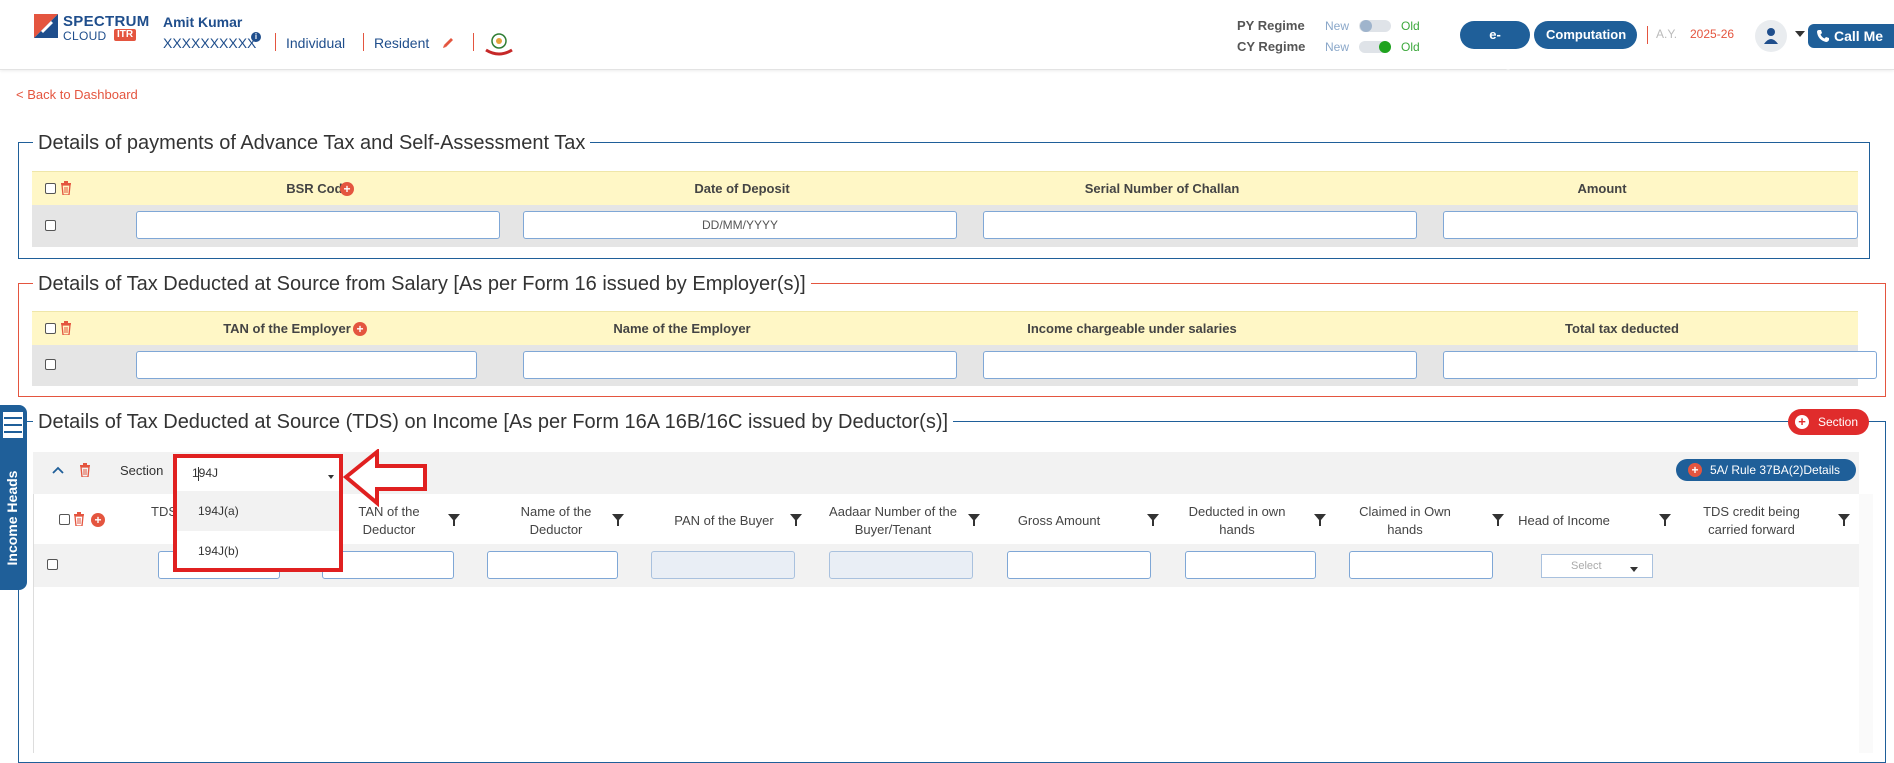 This screenshot has height=763, width=1894. Describe the element at coordinates (1200, 225) in the screenshot. I see `challan-serial-input` at that location.